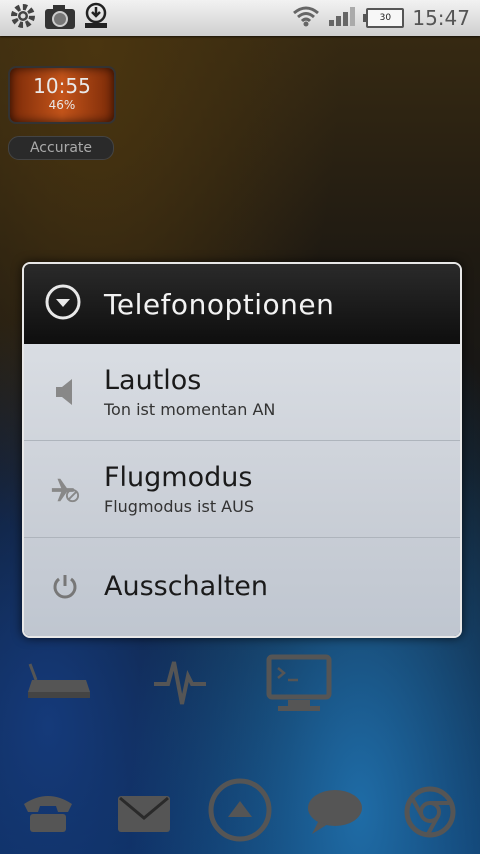 This screenshot has width=480, height=854. I want to click on camera-icon, so click(60, 18).